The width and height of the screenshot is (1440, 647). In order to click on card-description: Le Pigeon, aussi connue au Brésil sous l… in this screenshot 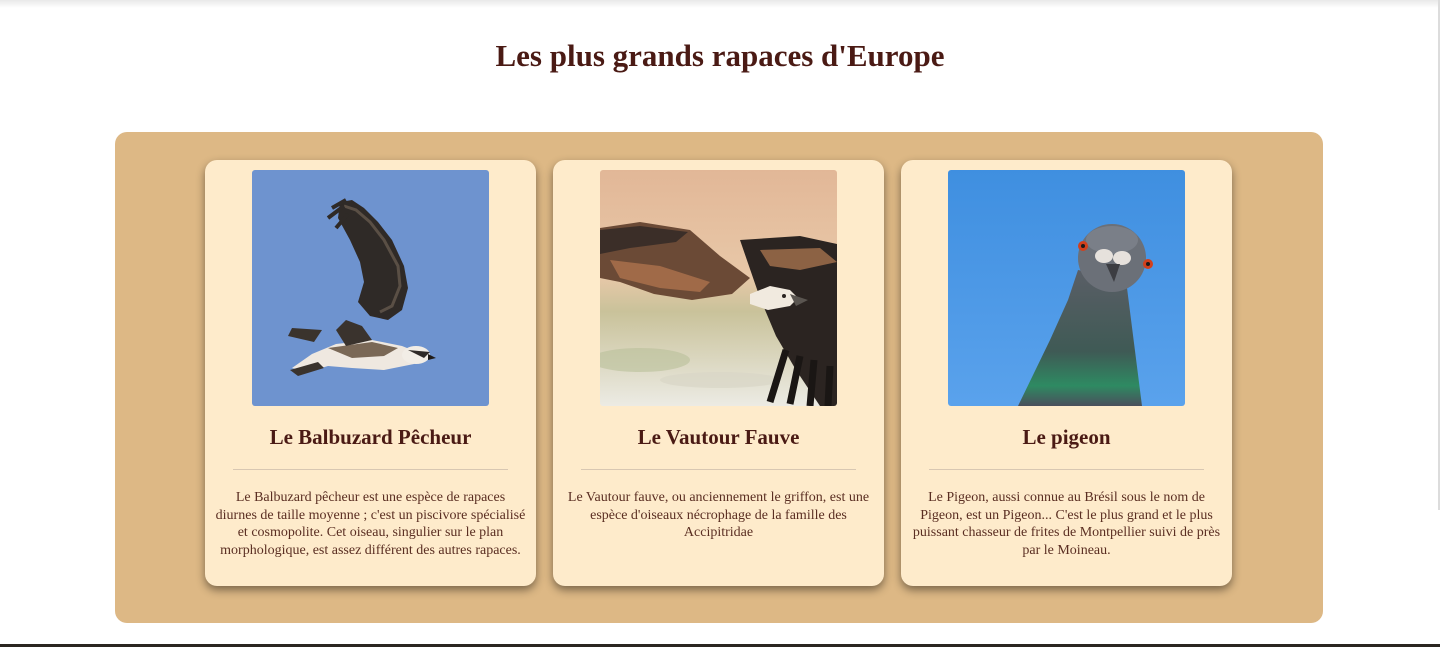, I will do `click(1066, 524)`.